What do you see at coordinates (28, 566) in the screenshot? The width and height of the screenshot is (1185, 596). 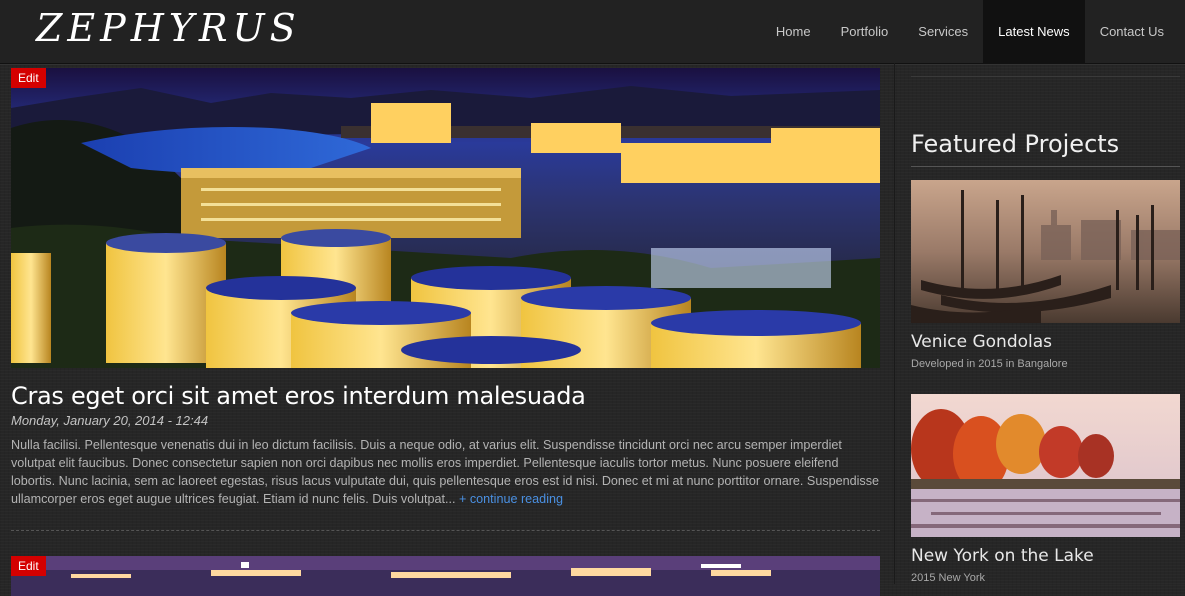 I see `edit-button-2: Edit` at bounding box center [28, 566].